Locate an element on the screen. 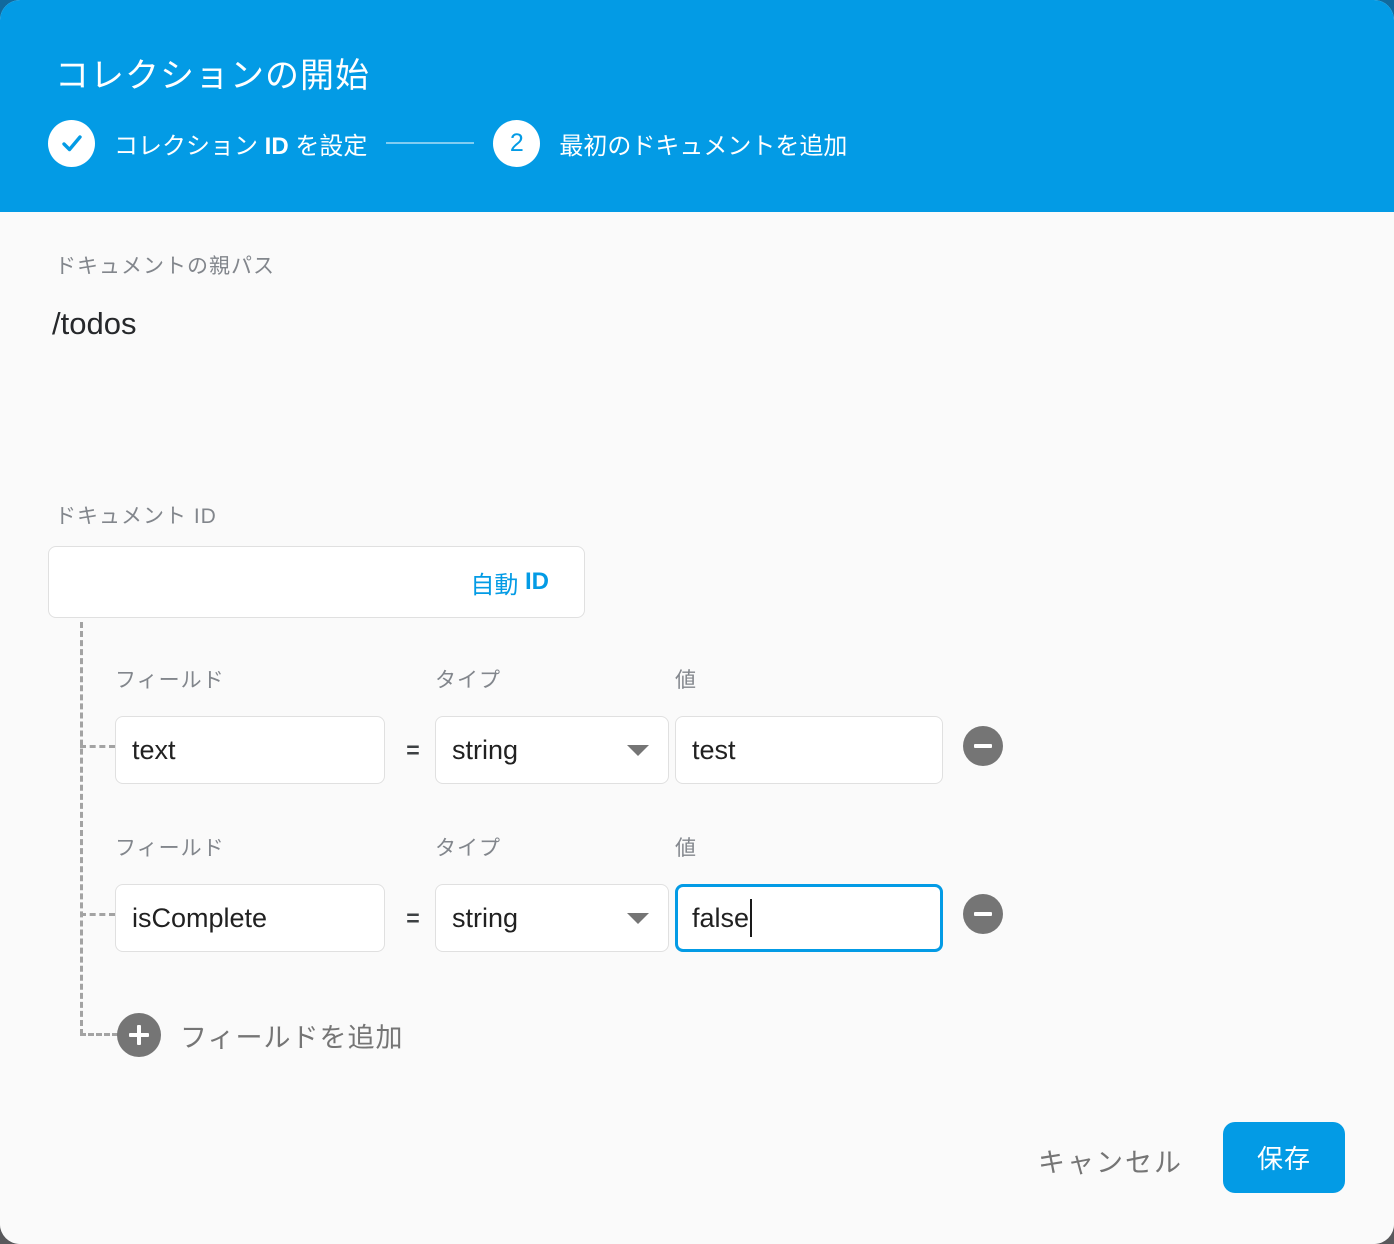 This screenshot has width=1394, height=1244. row1-field-column-label: フィールド is located at coordinates (170, 680).